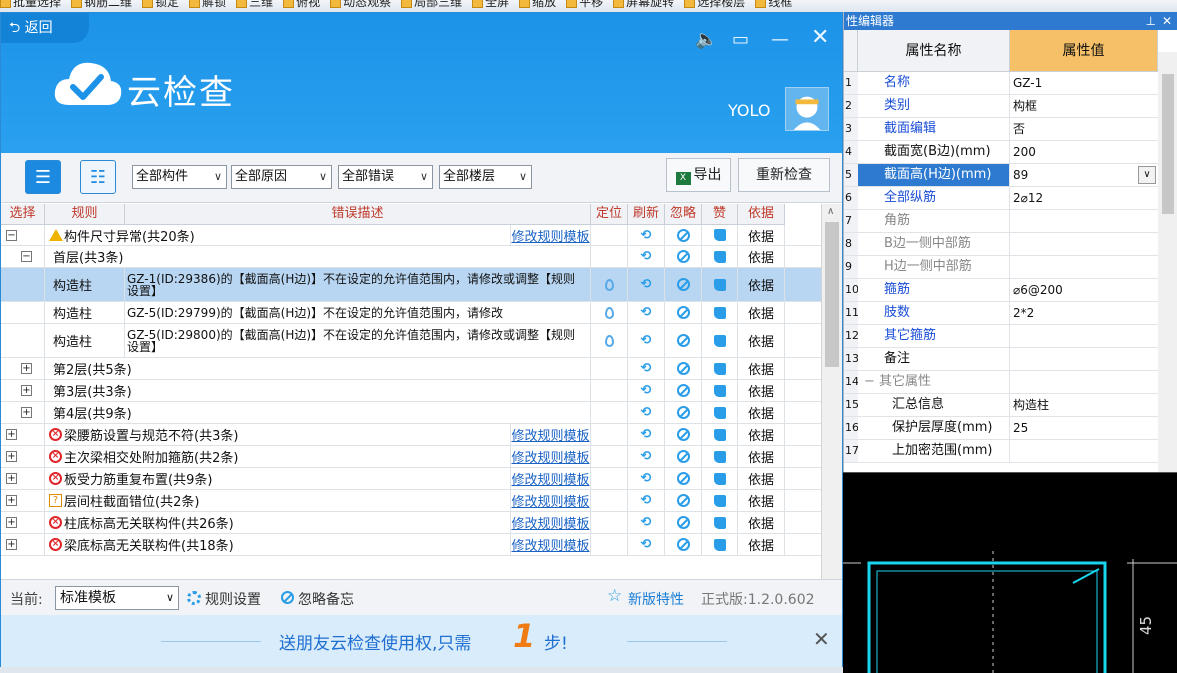  Describe the element at coordinates (832, 294) in the screenshot. I see `scroll-thumb` at that location.